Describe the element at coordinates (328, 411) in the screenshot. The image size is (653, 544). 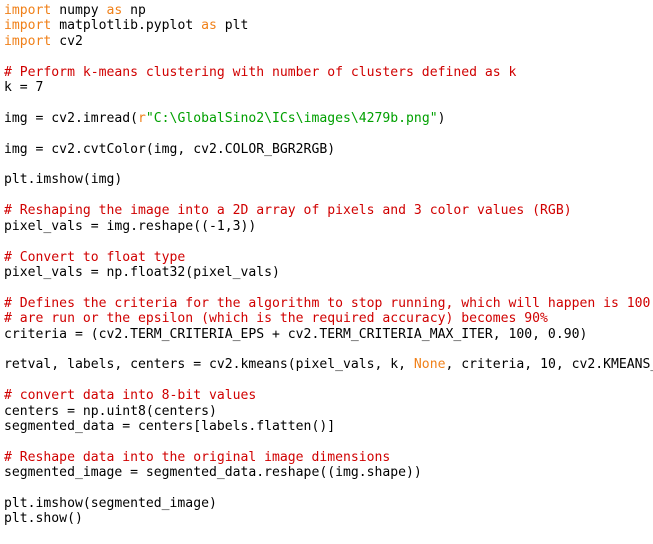
I see `code-line: centers = np.uint8(centers)` at that location.